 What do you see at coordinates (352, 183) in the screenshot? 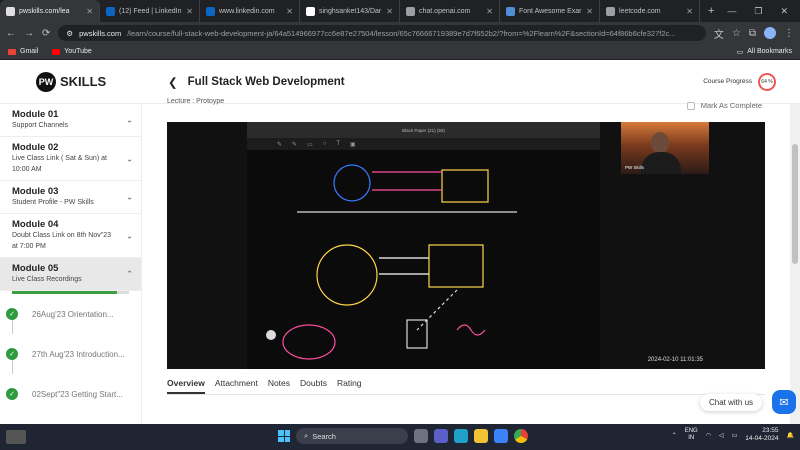
I see `object-circle` at bounding box center [352, 183].